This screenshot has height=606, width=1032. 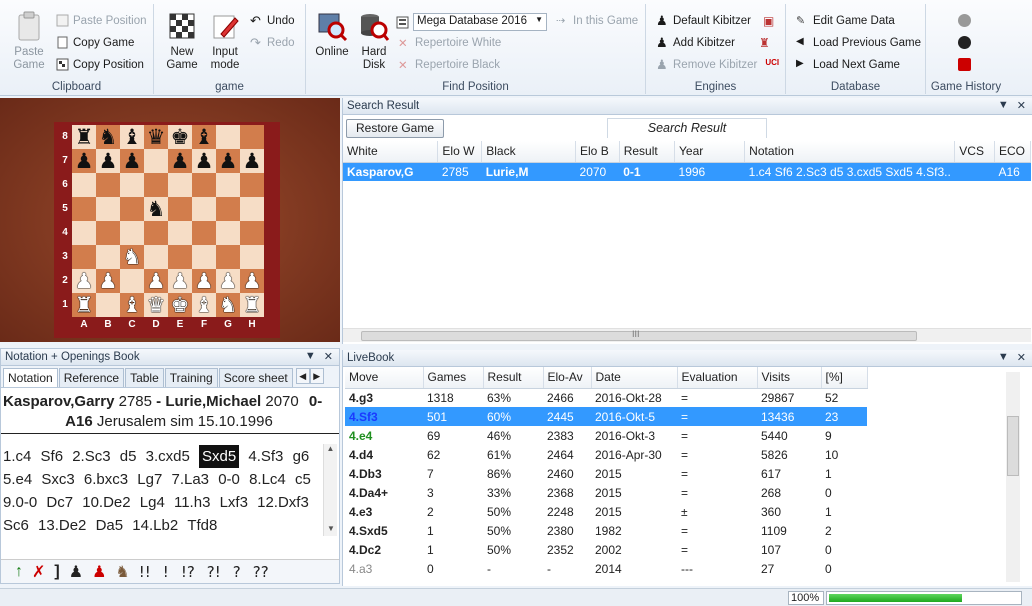 What do you see at coordinates (156, 161) in the screenshot?
I see `board-square-d7` at bounding box center [156, 161].